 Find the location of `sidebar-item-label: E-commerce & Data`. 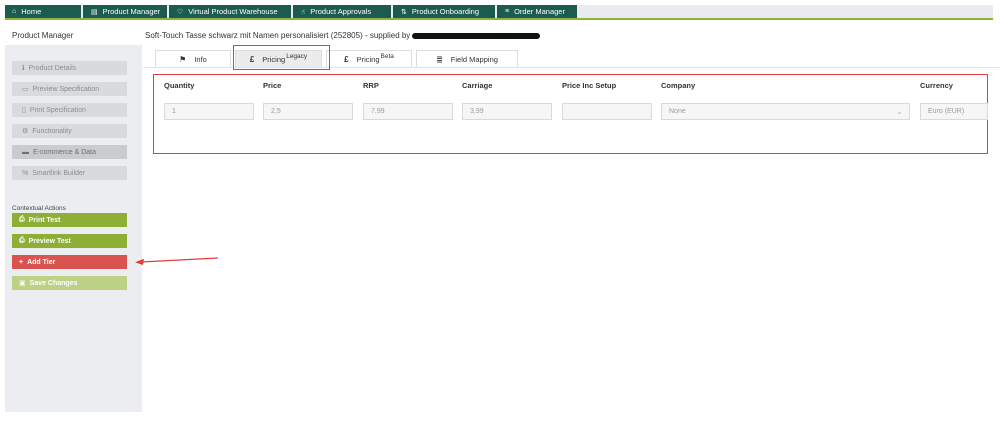

sidebar-item-label: E-commerce & Data is located at coordinates (65, 152).